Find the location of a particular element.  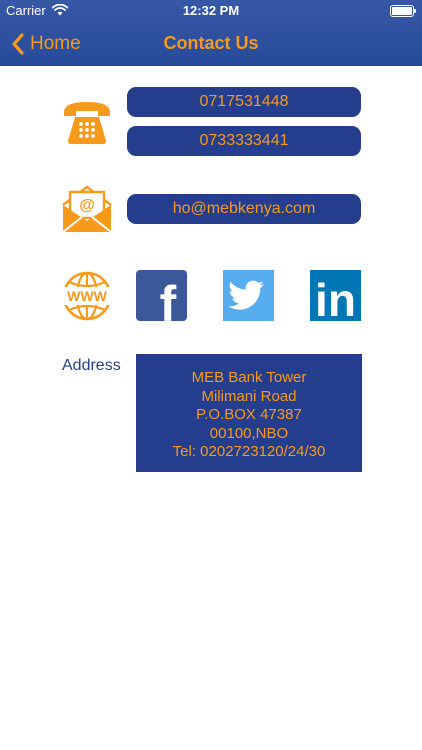

address-line: P.O.BOX 47387 is located at coordinates (249, 414).